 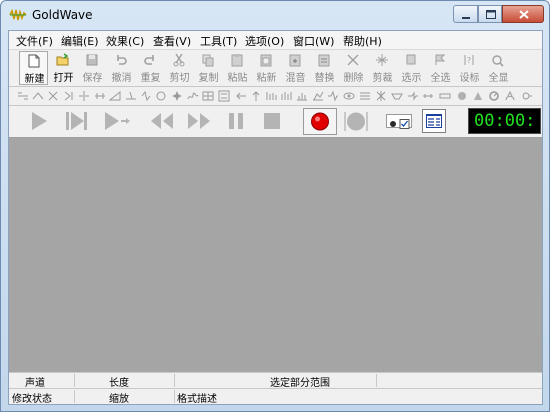 I want to click on visual-window-button, so click(x=434, y=121).